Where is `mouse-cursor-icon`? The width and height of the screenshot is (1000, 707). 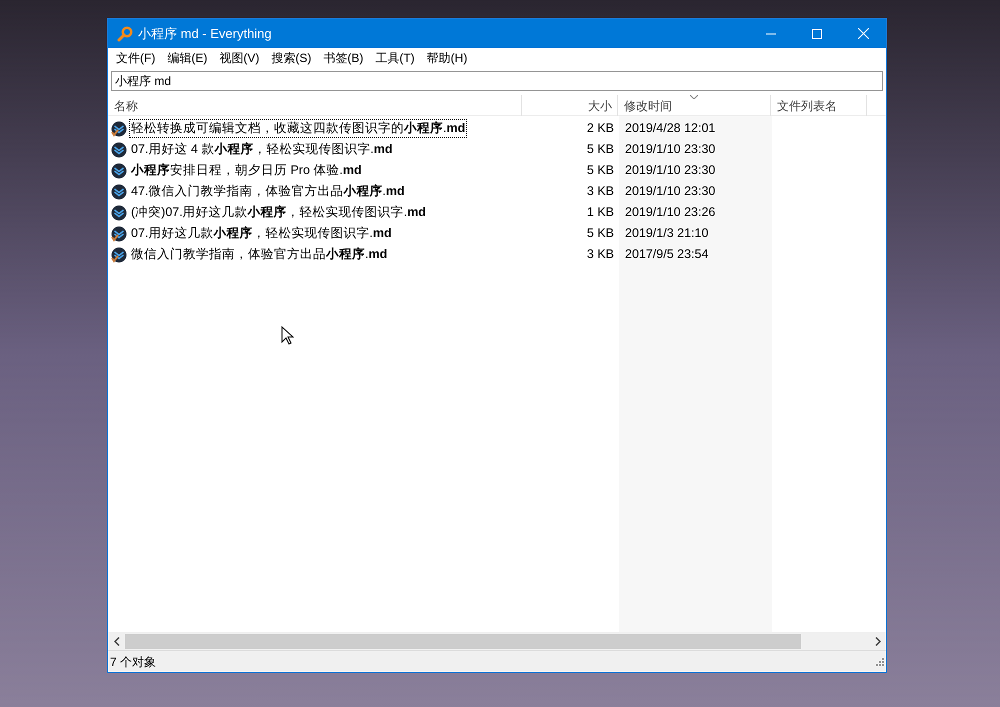 mouse-cursor-icon is located at coordinates (287, 335).